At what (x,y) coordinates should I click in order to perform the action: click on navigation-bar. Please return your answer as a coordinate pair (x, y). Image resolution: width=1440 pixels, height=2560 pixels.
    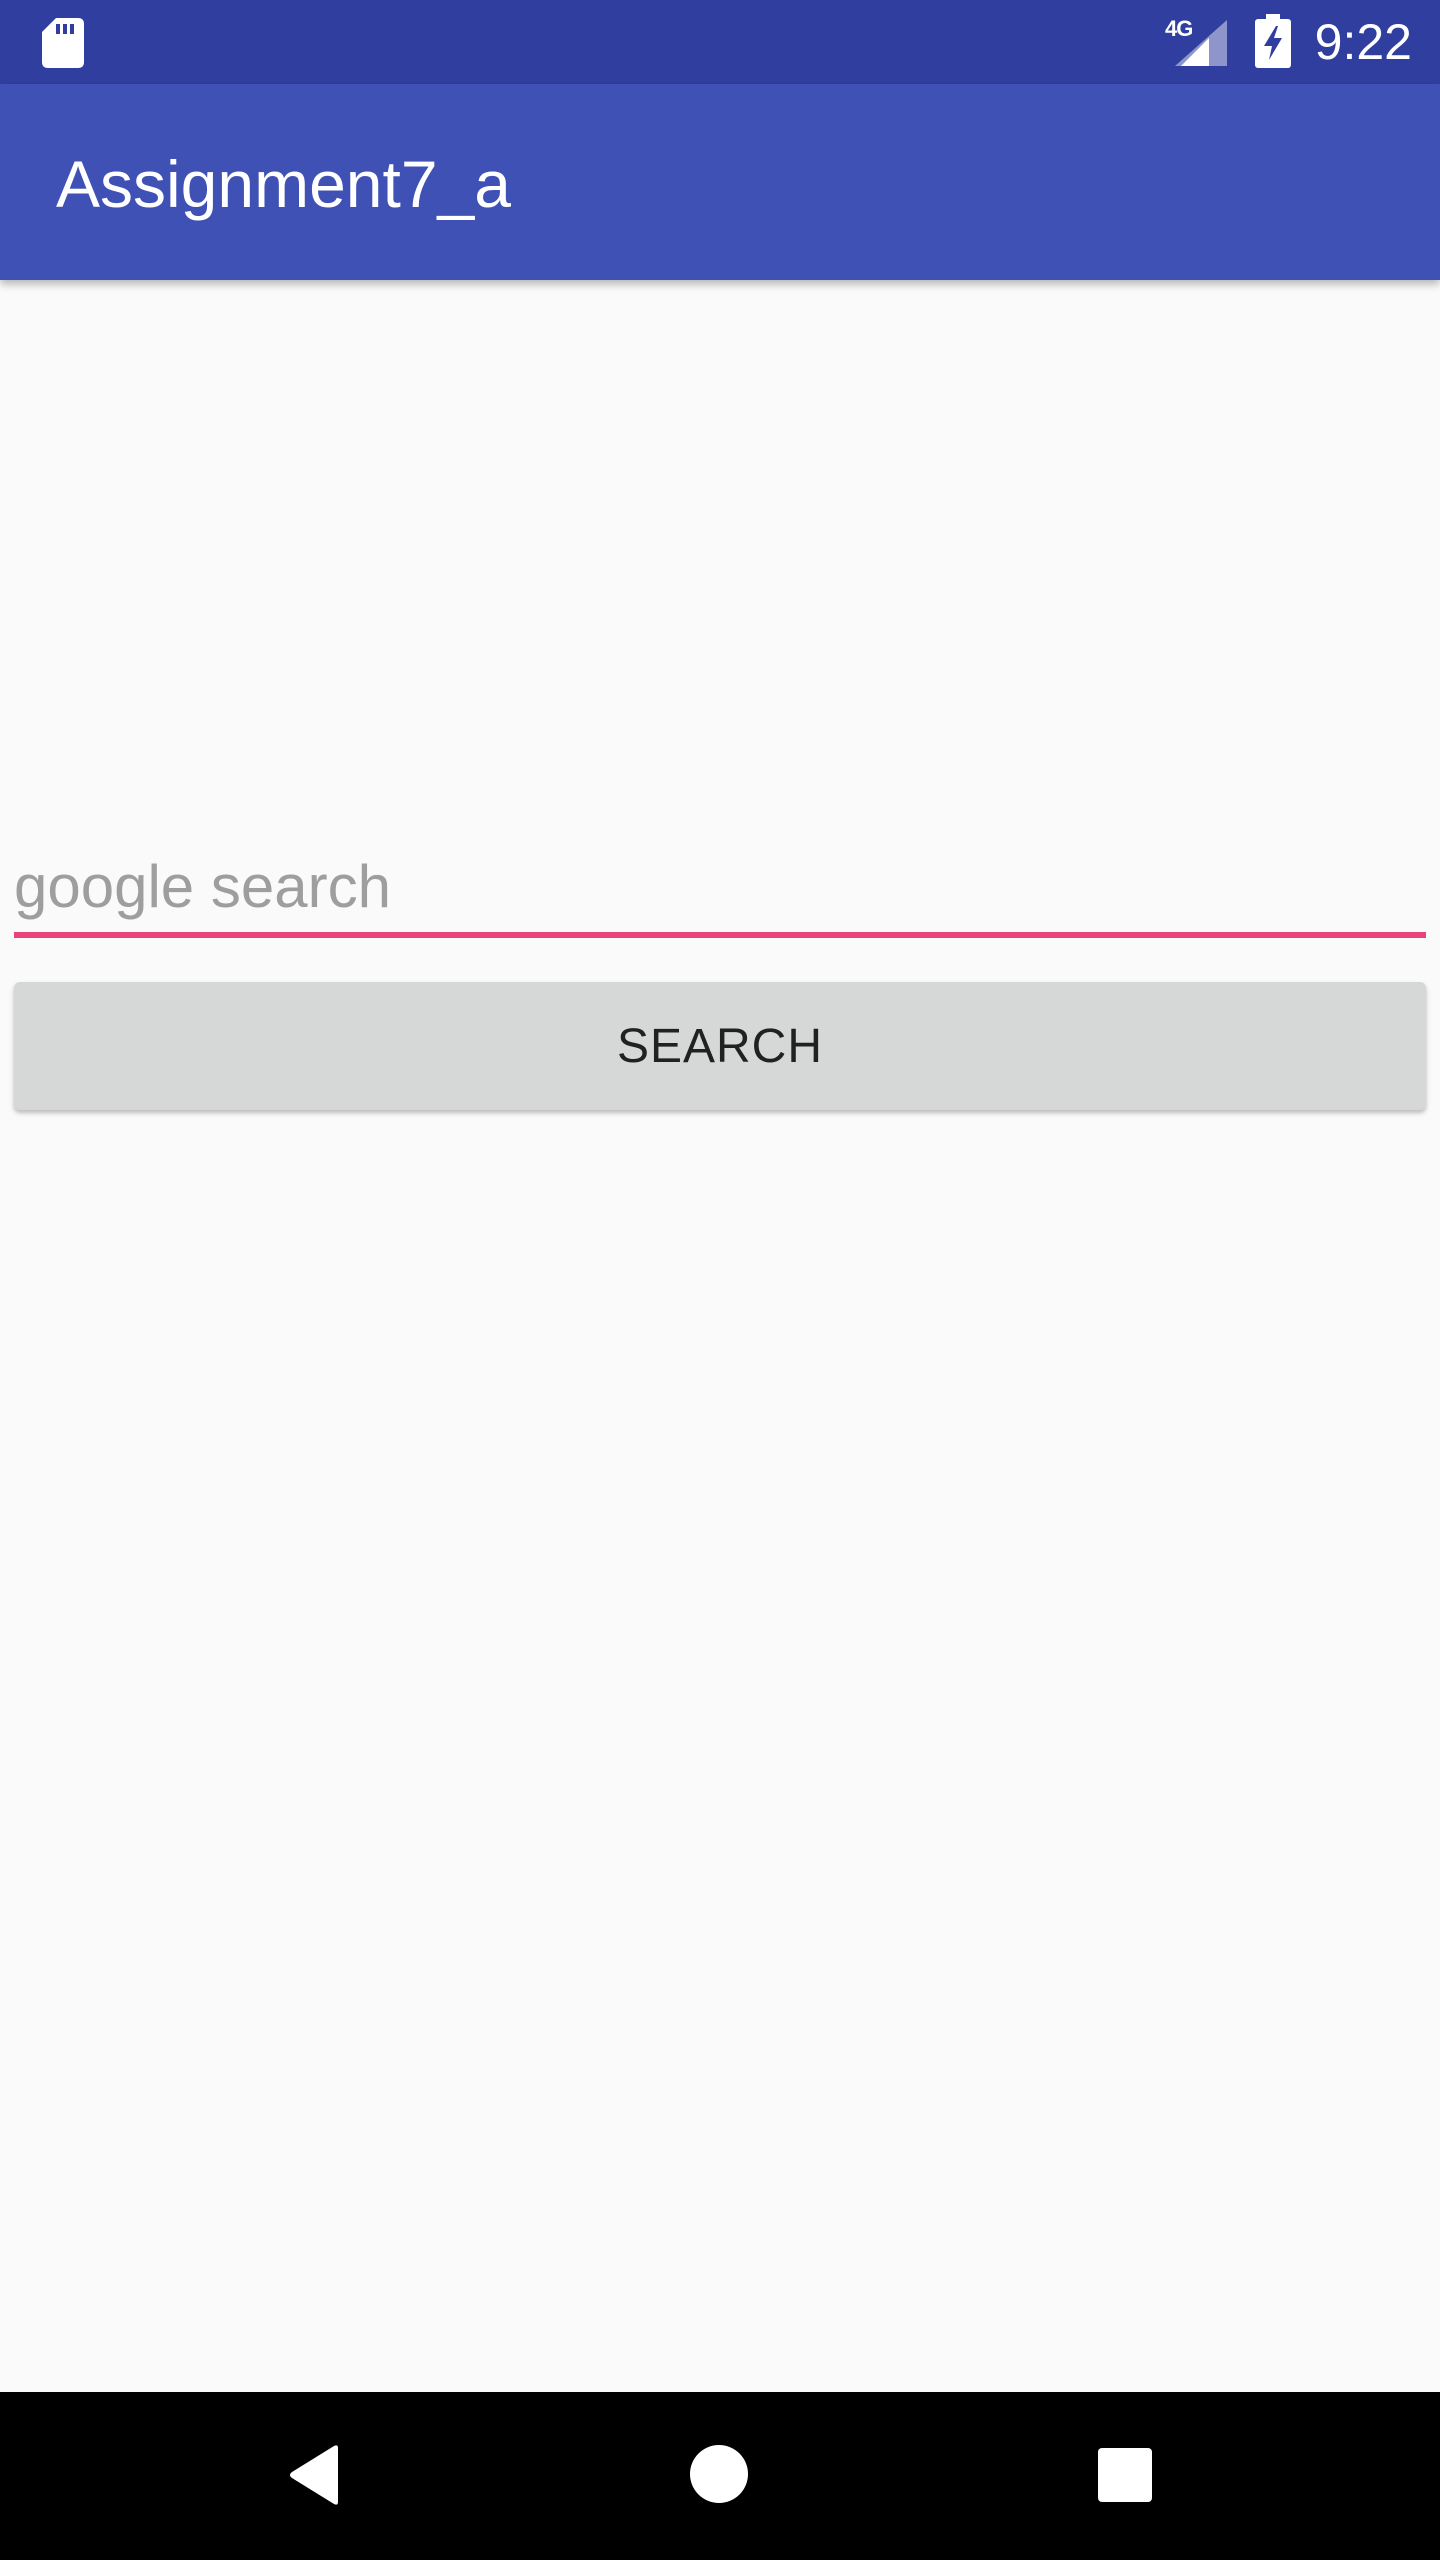
    Looking at the image, I should click on (720, 2476).